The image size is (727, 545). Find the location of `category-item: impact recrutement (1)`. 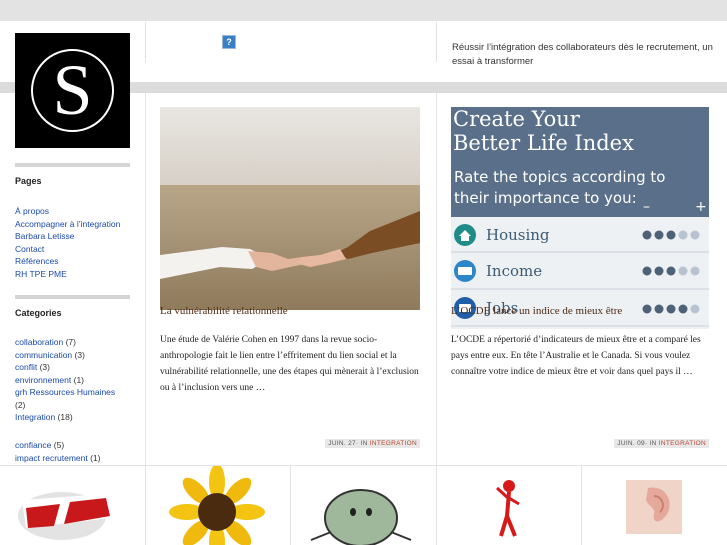

category-item: impact recrutement (1) is located at coordinates (58, 458).